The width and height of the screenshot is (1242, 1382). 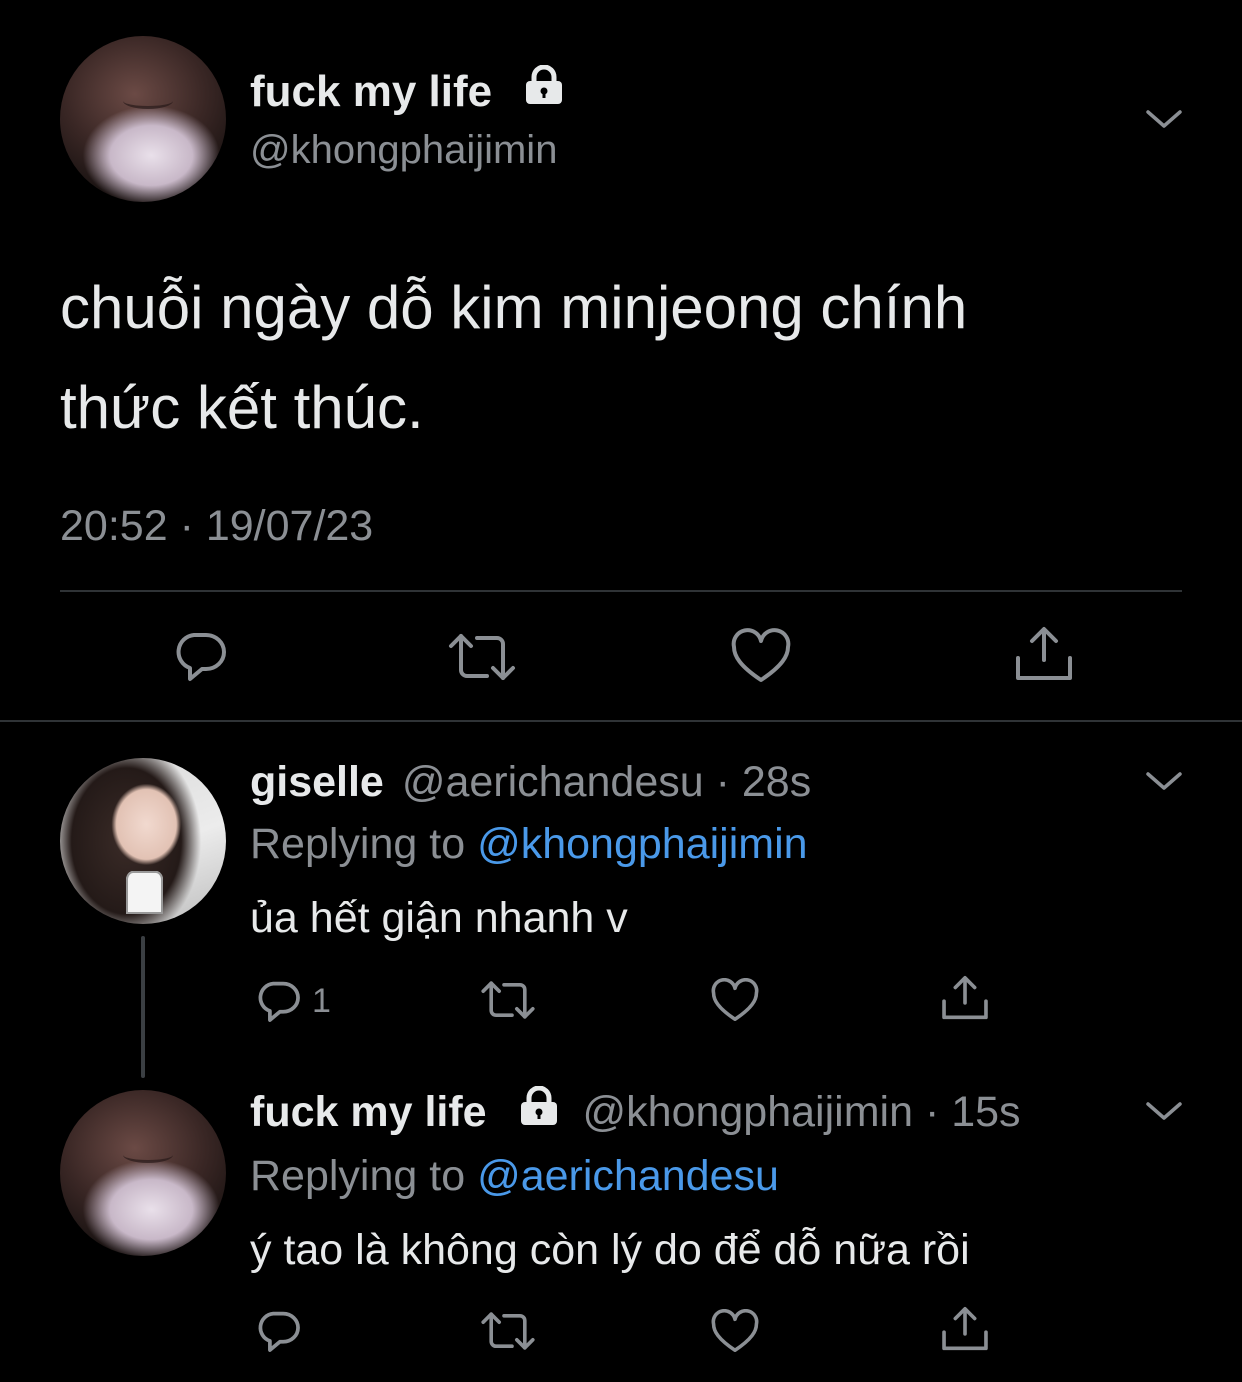 I want to click on mention-link: @aerichandesu, so click(x=628, y=1176).